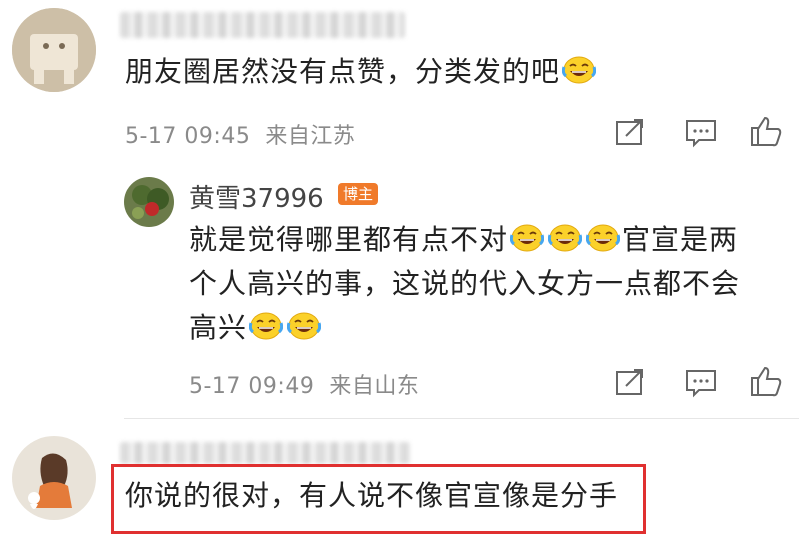  What do you see at coordinates (240, 136) in the screenshot?
I see `comment-meta: 5-17 09:45 来自江苏` at bounding box center [240, 136].